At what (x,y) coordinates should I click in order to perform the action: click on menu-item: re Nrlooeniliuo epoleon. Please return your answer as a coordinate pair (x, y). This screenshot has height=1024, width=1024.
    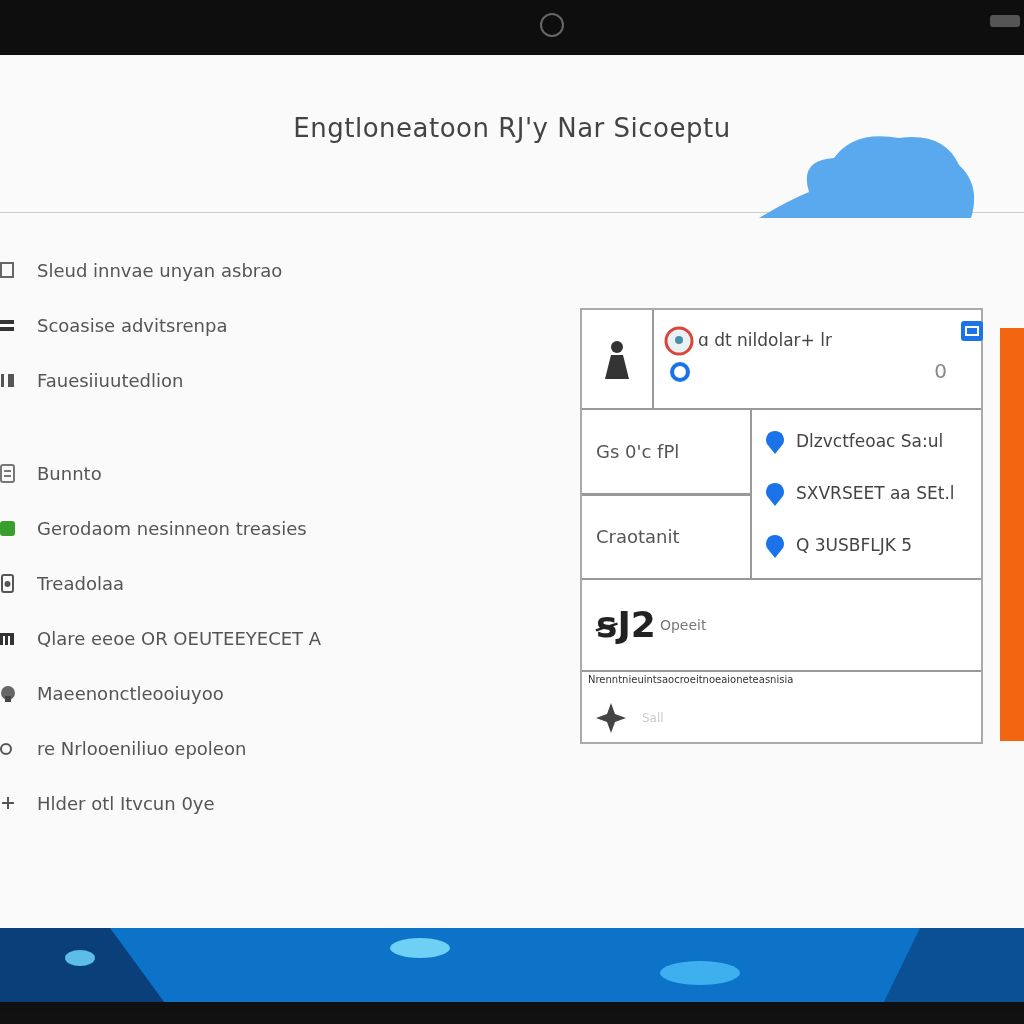
    Looking at the image, I should click on (142, 748).